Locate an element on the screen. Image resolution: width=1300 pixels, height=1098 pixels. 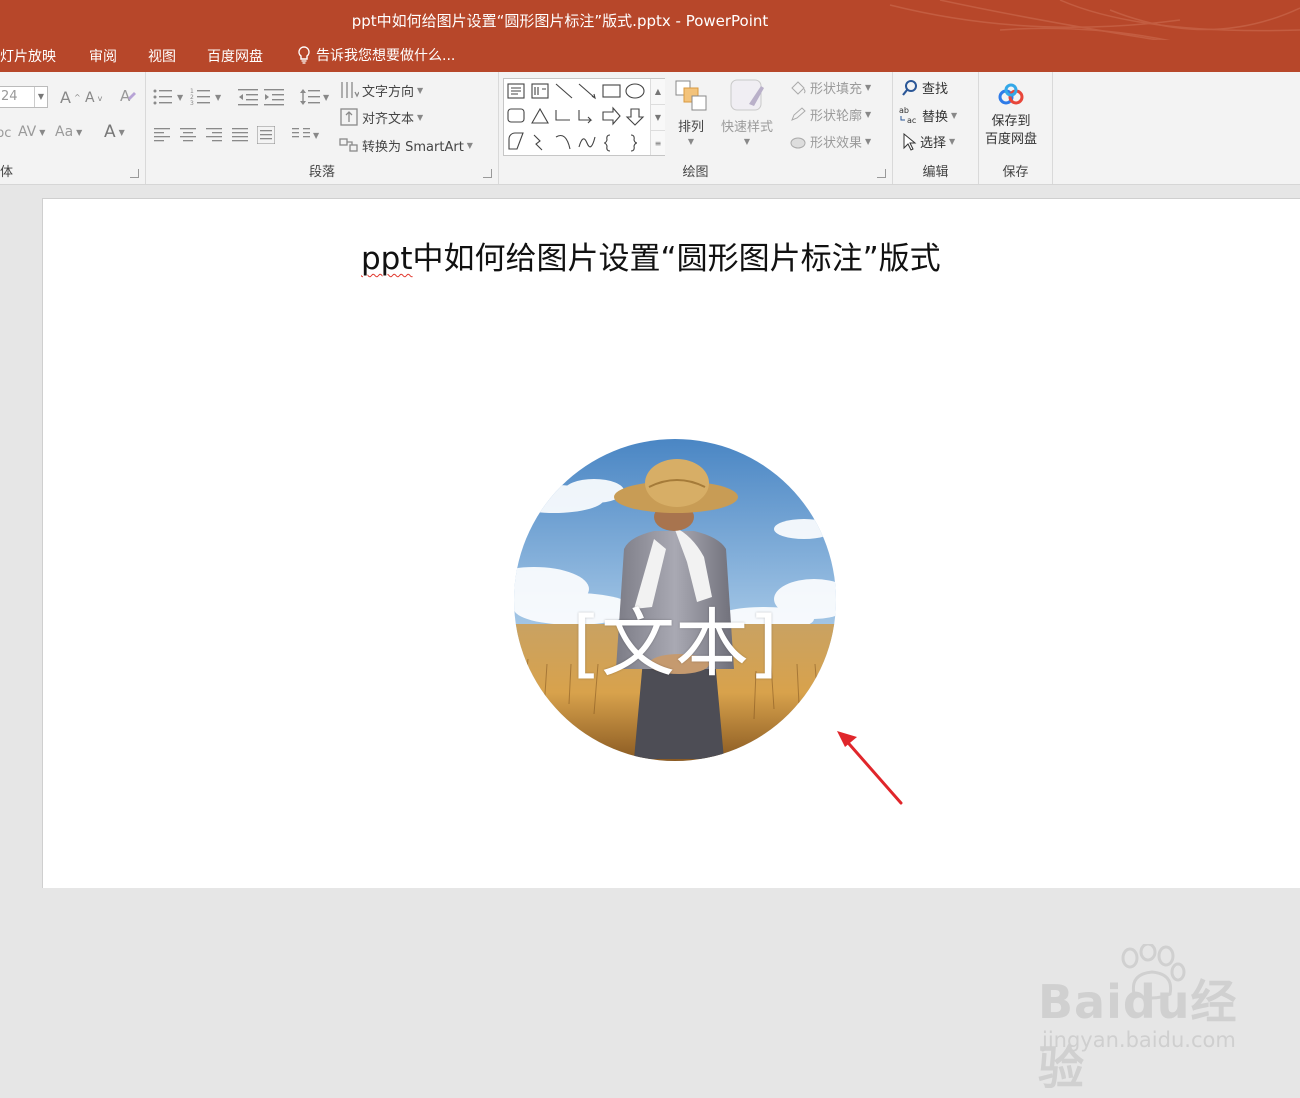
slide-title: ppt中如何给图片设置“圆形图片标注”版式 is located at coordinates (651, 255).